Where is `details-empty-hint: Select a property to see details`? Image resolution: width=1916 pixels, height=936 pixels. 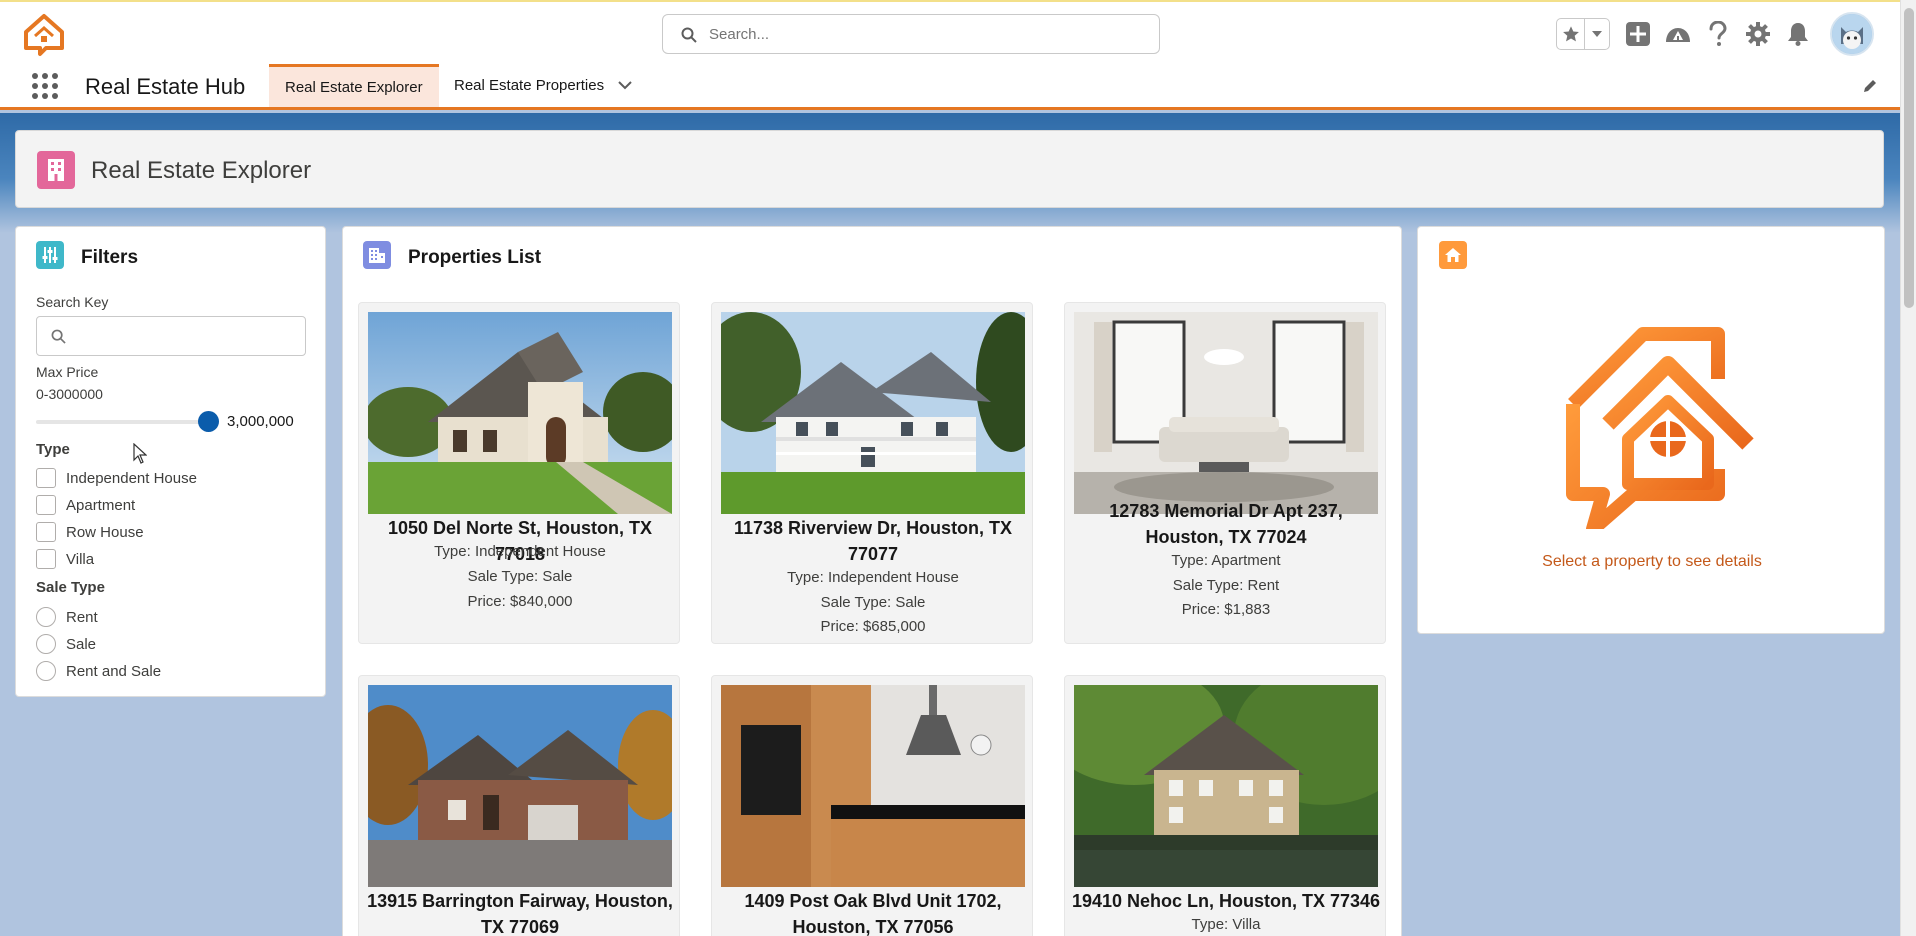 details-empty-hint: Select a property to see details is located at coordinates (1652, 561).